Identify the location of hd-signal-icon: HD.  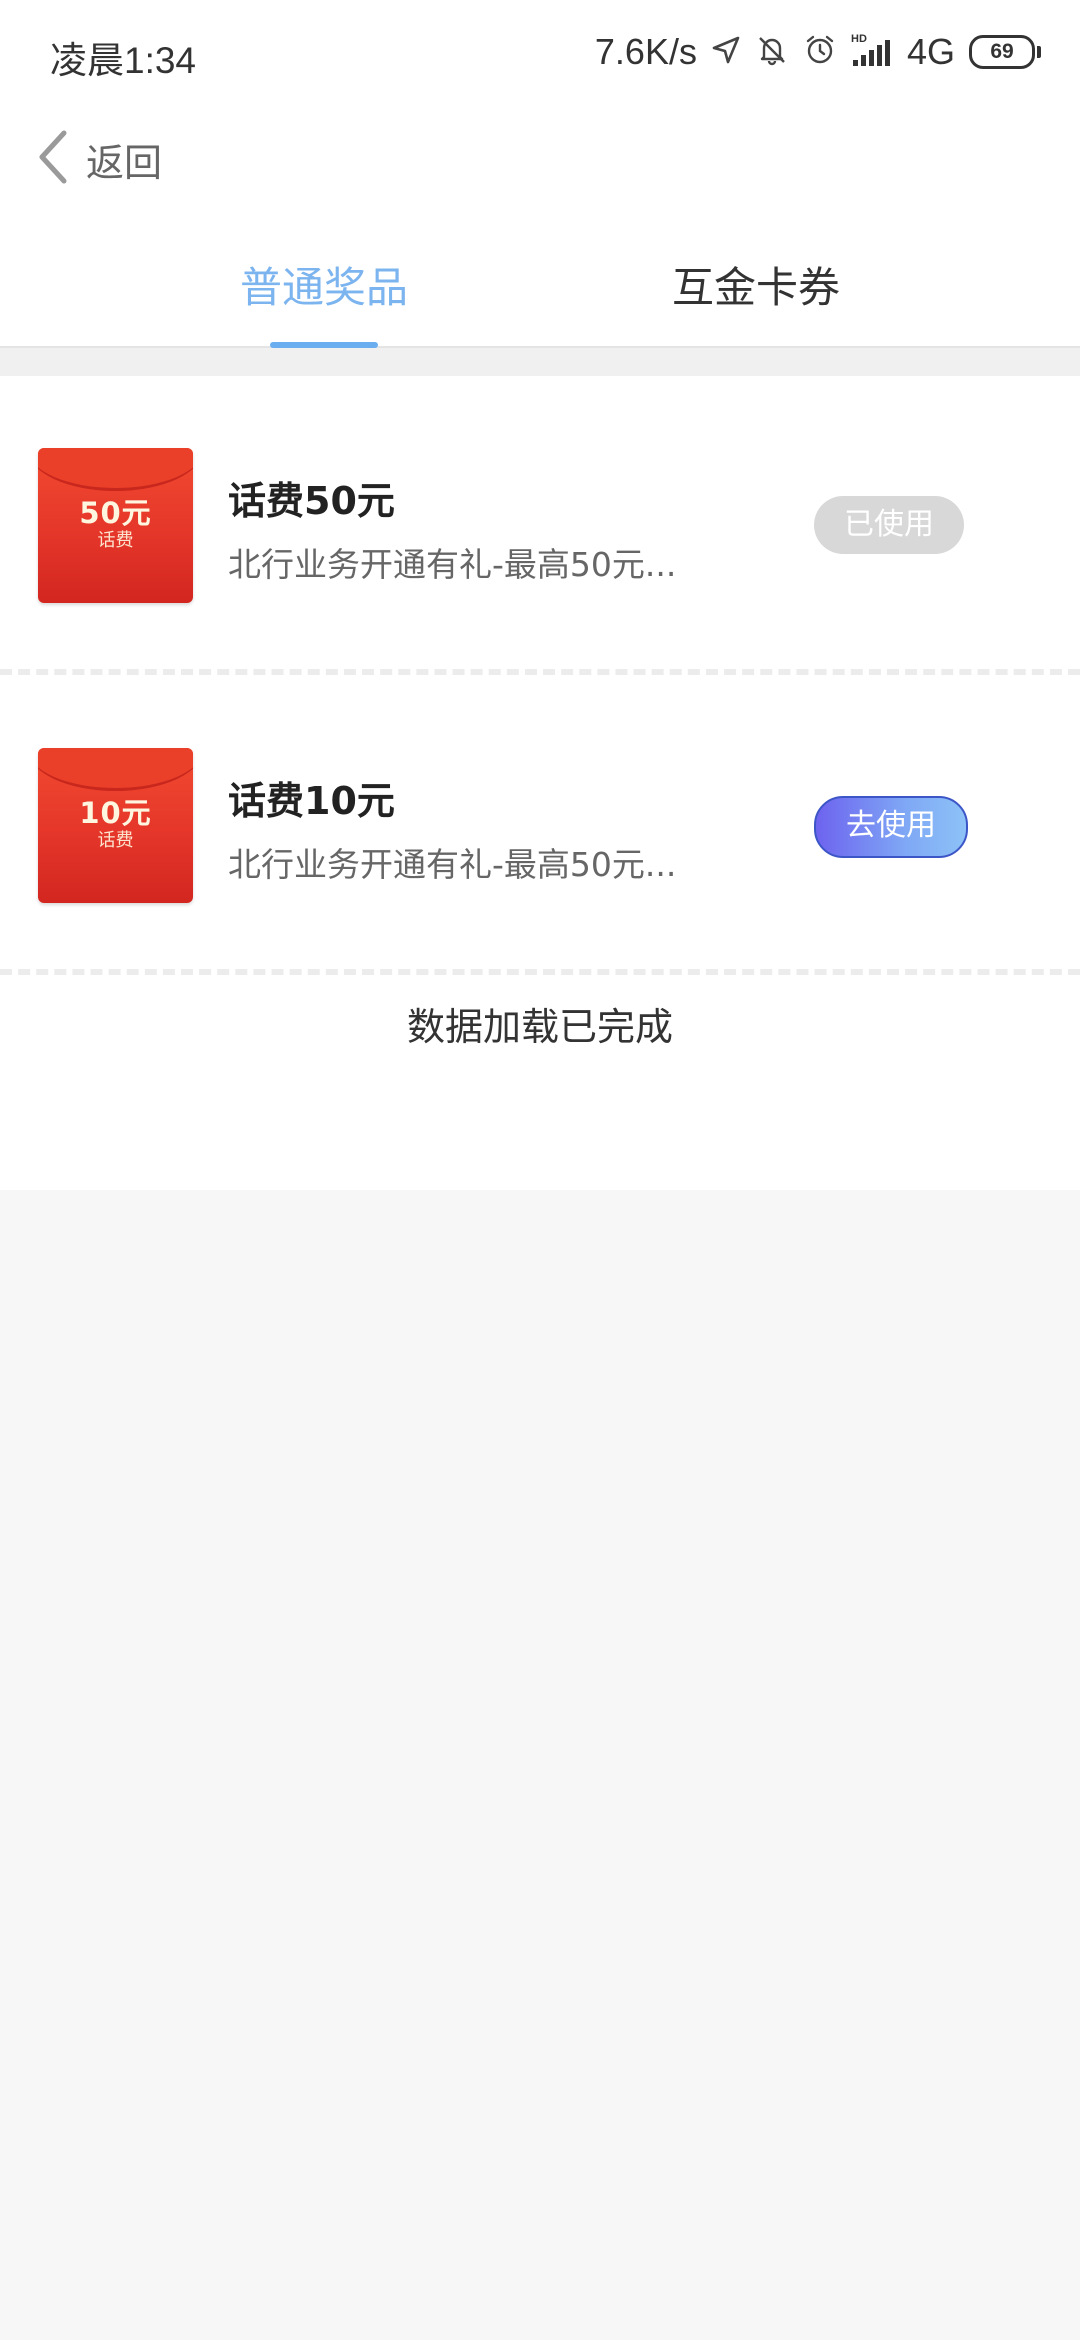
(872, 52).